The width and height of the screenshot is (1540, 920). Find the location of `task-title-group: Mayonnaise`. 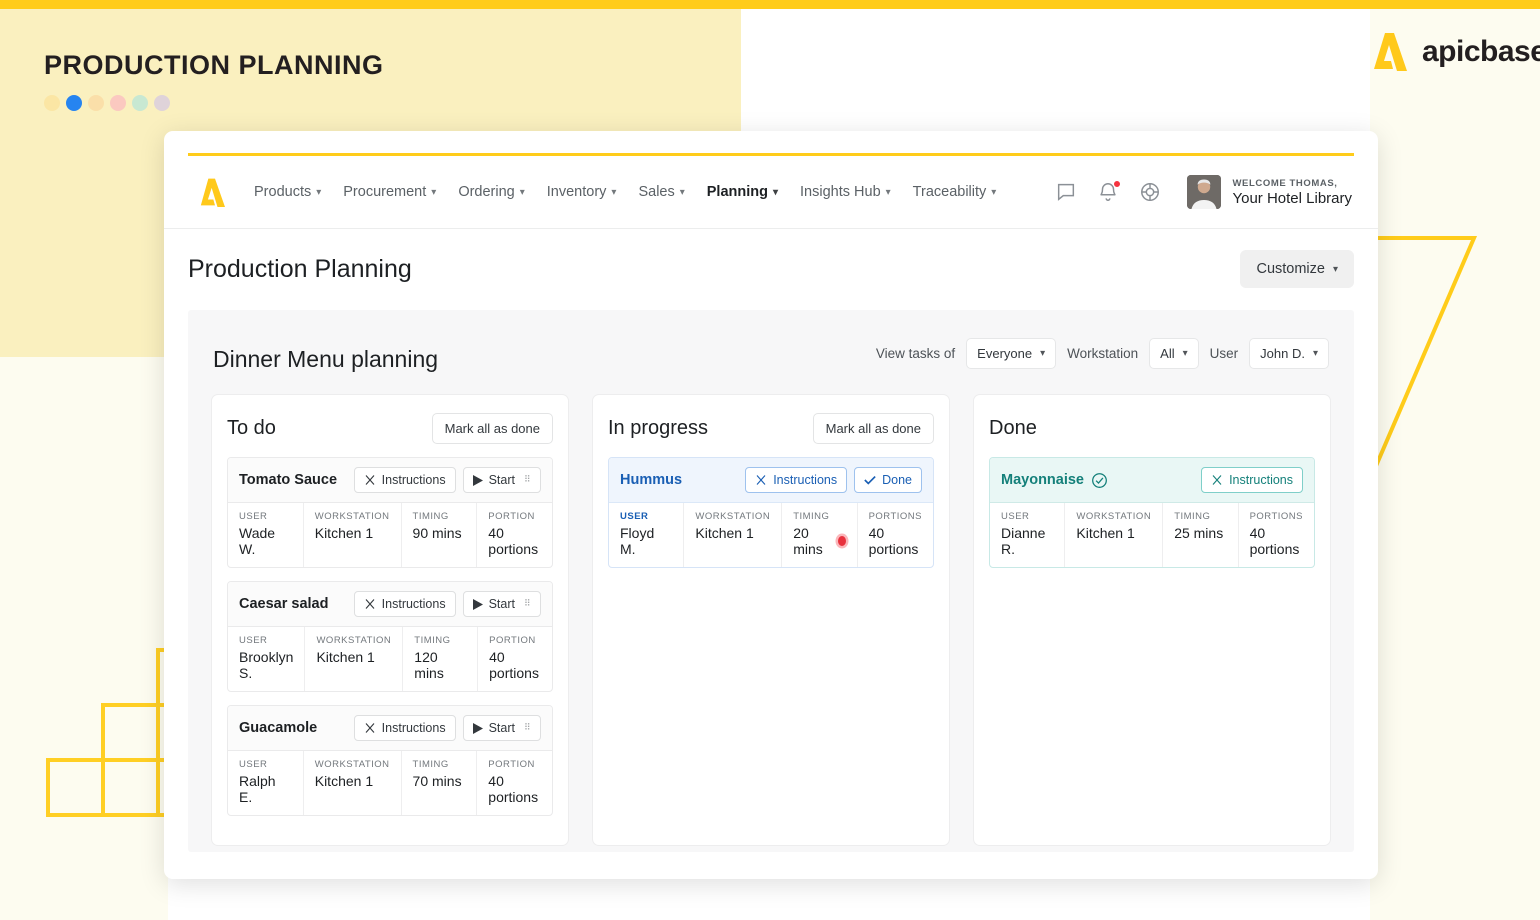

task-title-group: Mayonnaise is located at coordinates (1054, 480).